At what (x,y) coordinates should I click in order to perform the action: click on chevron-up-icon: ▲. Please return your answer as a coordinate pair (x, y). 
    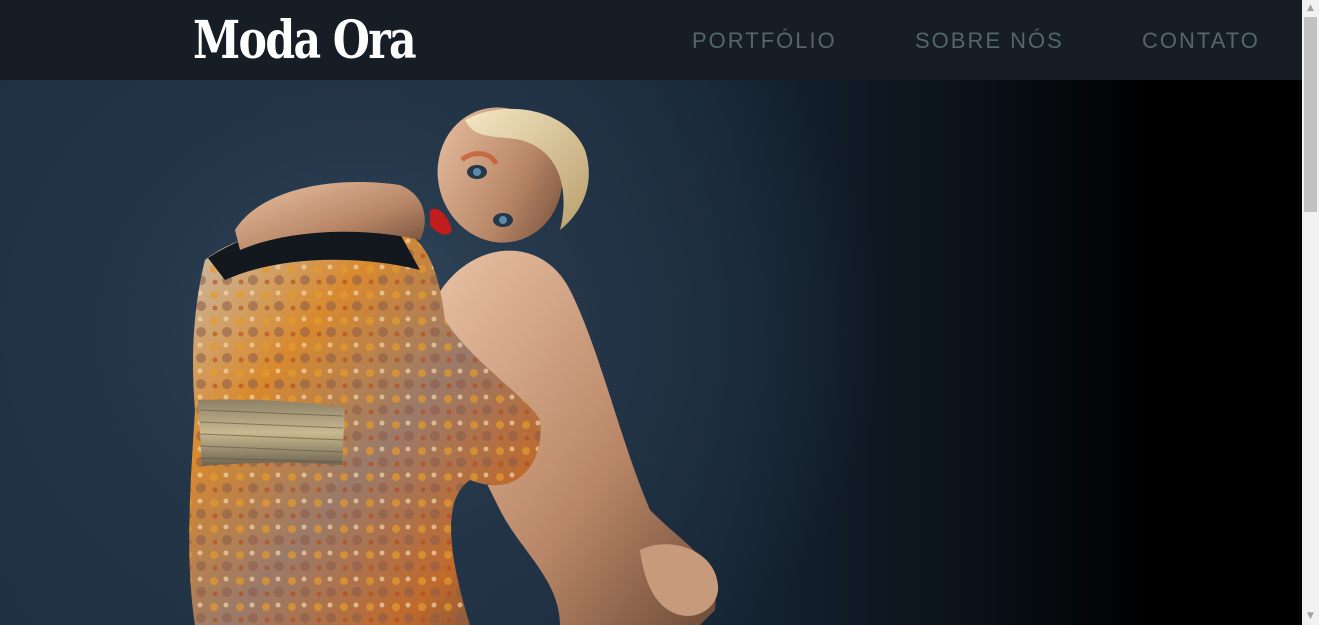
    Looking at the image, I should click on (1310, 8).